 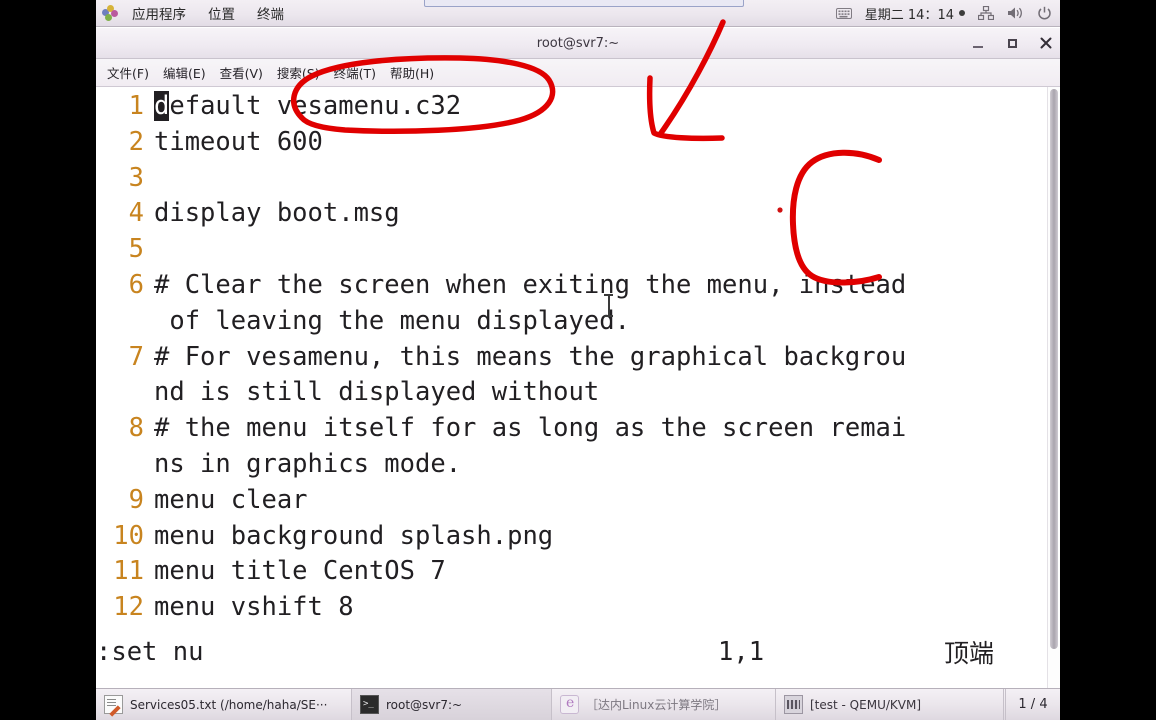 I want to click on window-title: root@svr7:~, so click(x=578, y=43).